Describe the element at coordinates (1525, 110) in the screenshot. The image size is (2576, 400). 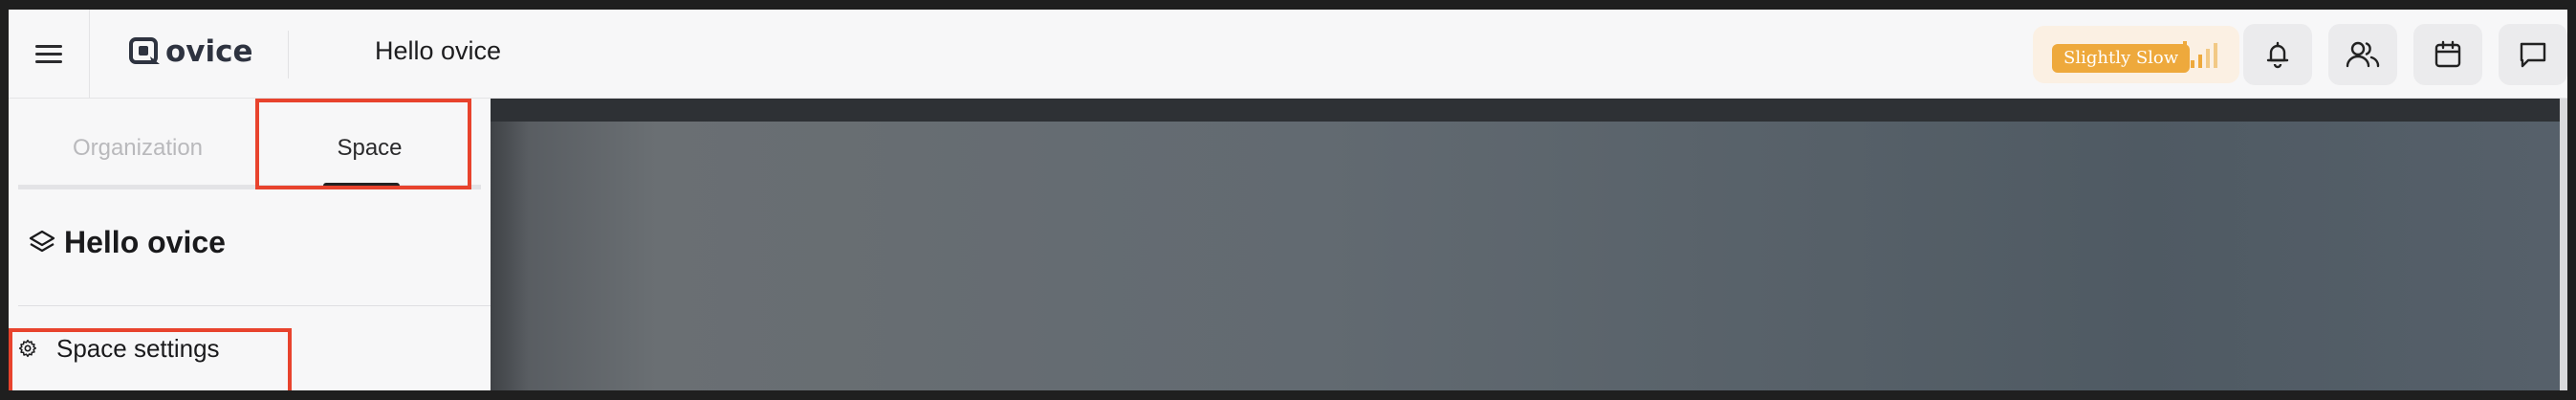
I see `main-header-strip` at that location.